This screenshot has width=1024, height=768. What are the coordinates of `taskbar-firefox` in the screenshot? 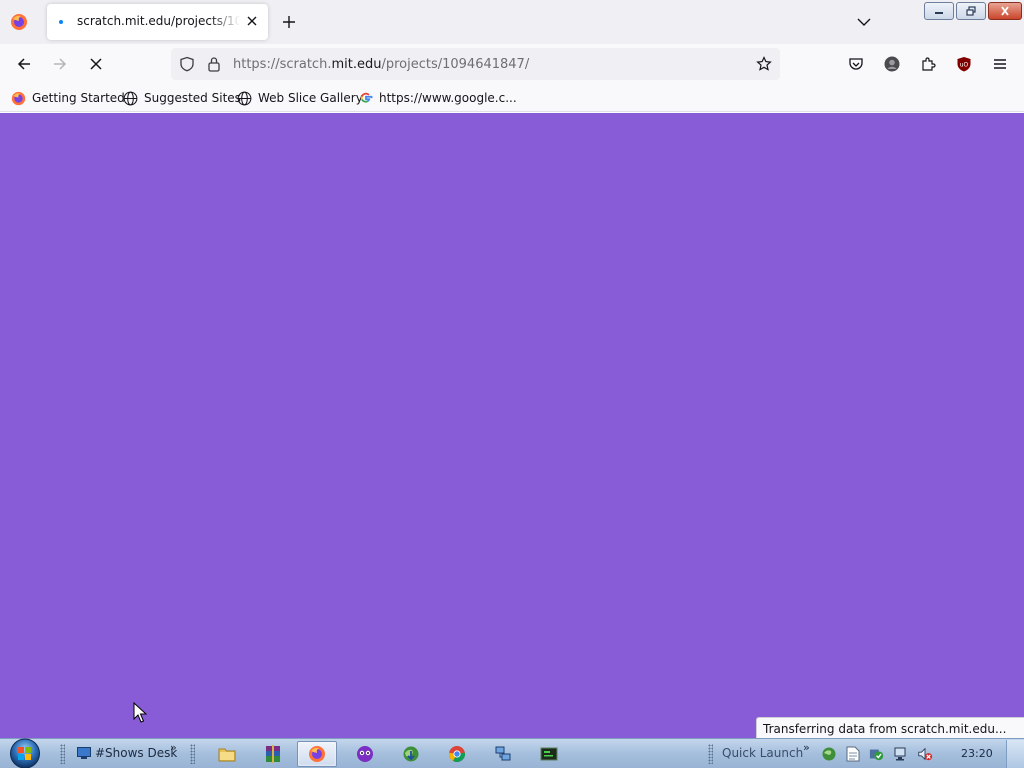 It's located at (317, 754).